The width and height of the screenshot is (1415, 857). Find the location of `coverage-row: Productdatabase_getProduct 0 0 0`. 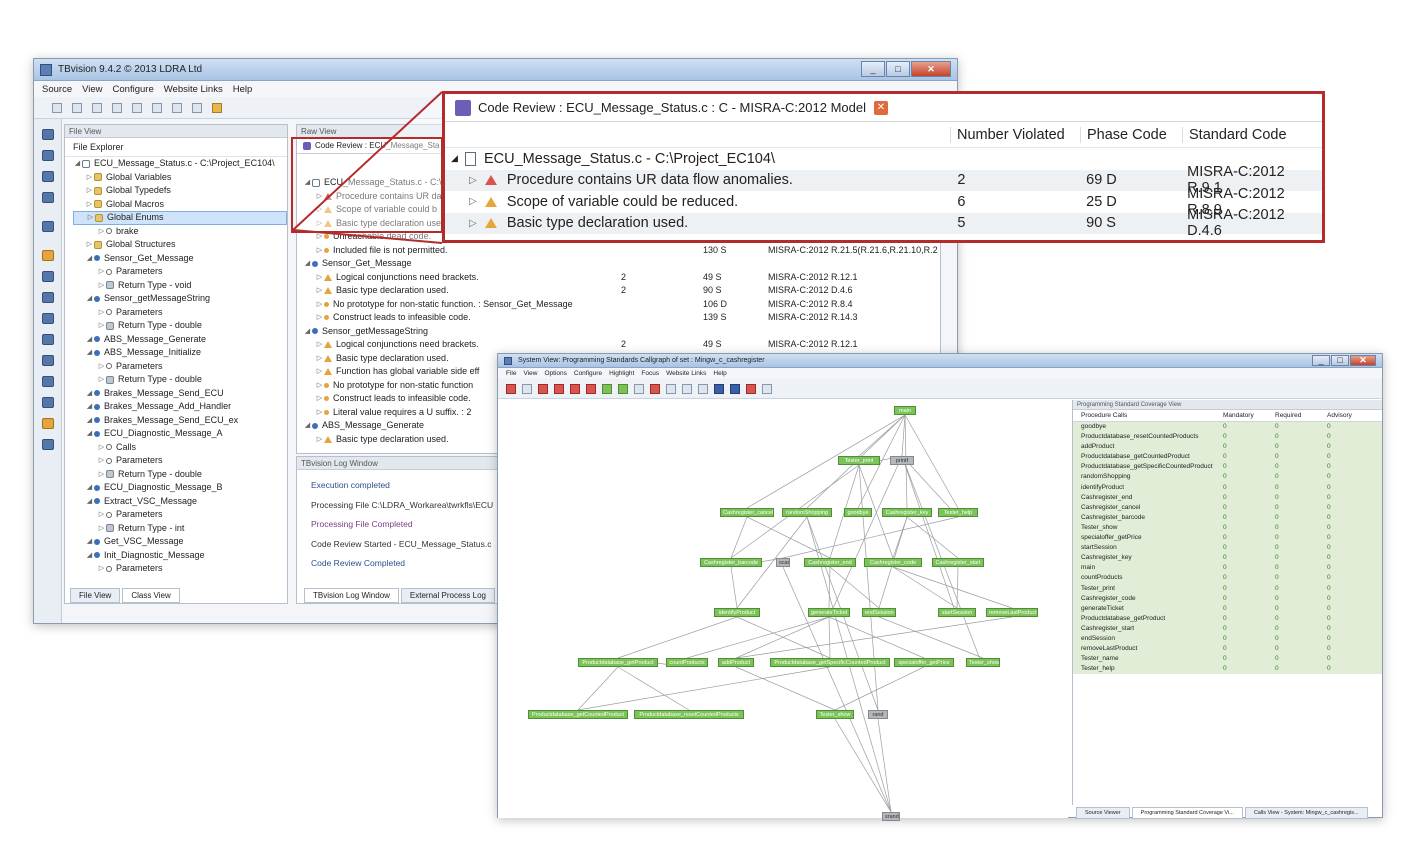

coverage-row: Productdatabase_getProduct 0 0 0 is located at coordinates (1227, 618).